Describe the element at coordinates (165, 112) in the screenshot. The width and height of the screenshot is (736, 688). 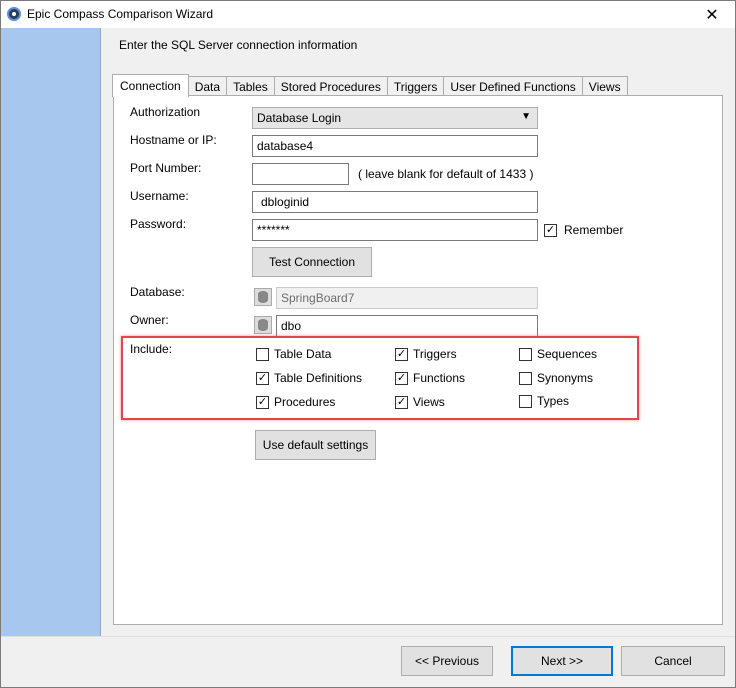
I see `authorization-label: Authorization` at that location.